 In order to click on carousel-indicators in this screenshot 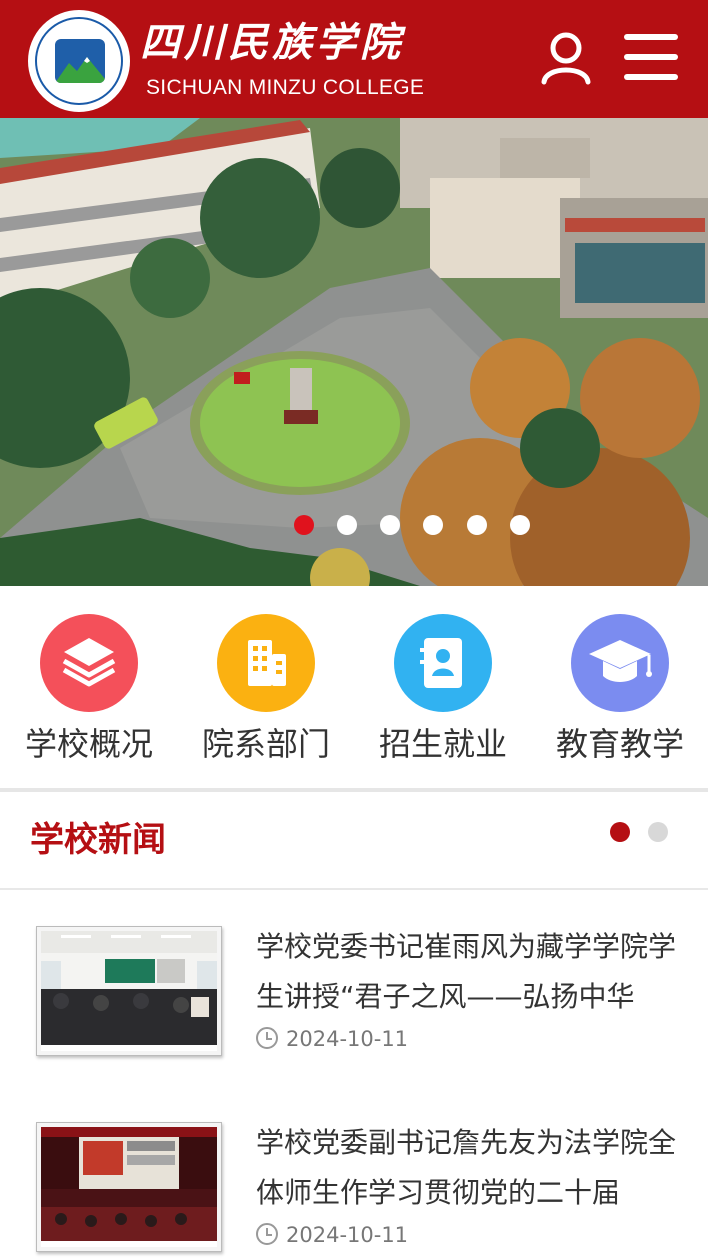, I will do `click(354, 527)`.